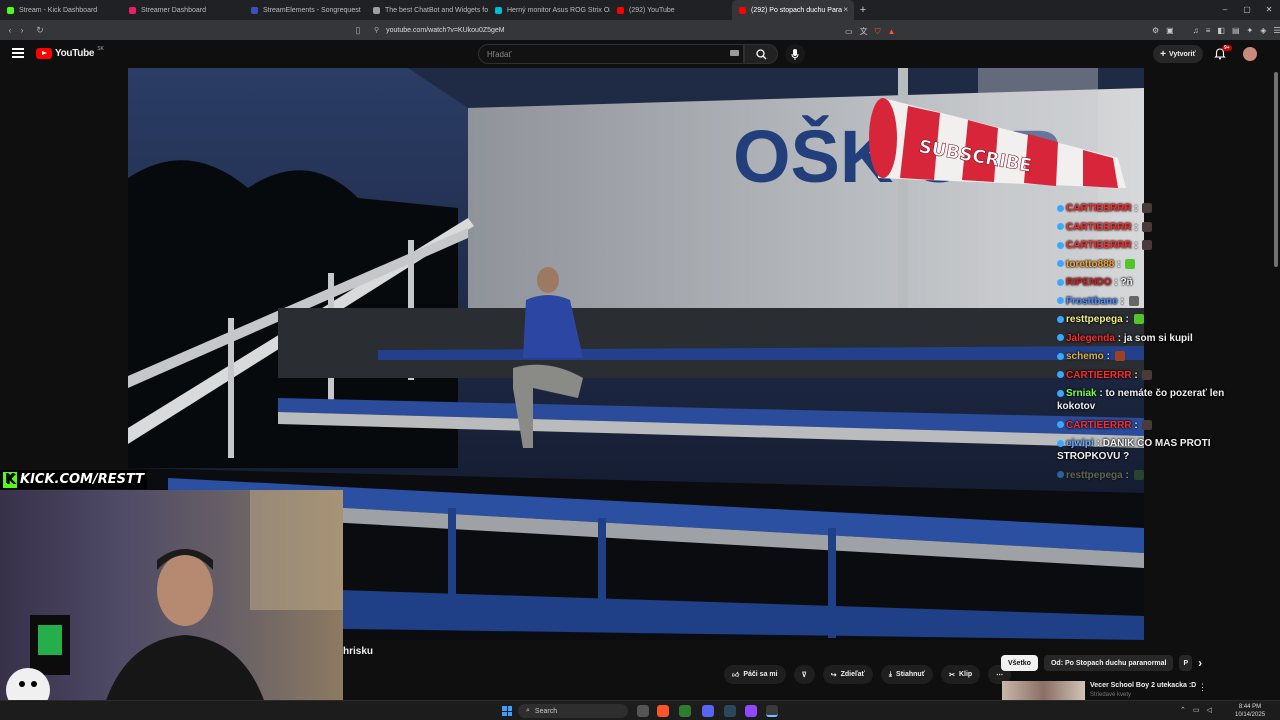 The image size is (1280, 720). Describe the element at coordinates (864, 31) in the screenshot. I see `translate-icon: 文` at that location.